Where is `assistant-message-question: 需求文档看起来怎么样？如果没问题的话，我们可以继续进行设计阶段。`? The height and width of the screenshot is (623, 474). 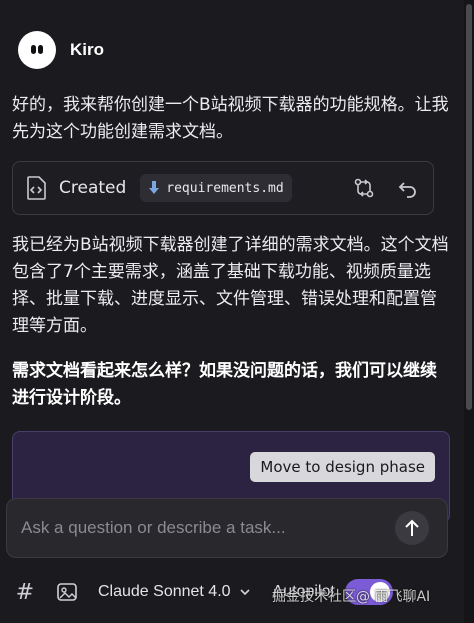 assistant-message-question: 需求文档看起来怎么样？如果没问题的话，我们可以继续进行设计阶段。 is located at coordinates (224, 384).